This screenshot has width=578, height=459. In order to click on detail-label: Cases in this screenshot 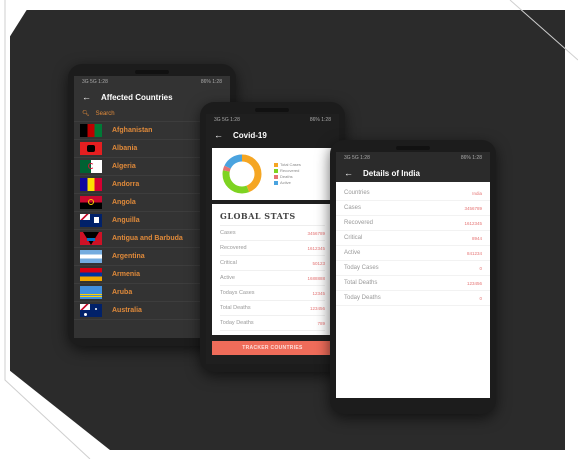, I will do `click(353, 208)`.